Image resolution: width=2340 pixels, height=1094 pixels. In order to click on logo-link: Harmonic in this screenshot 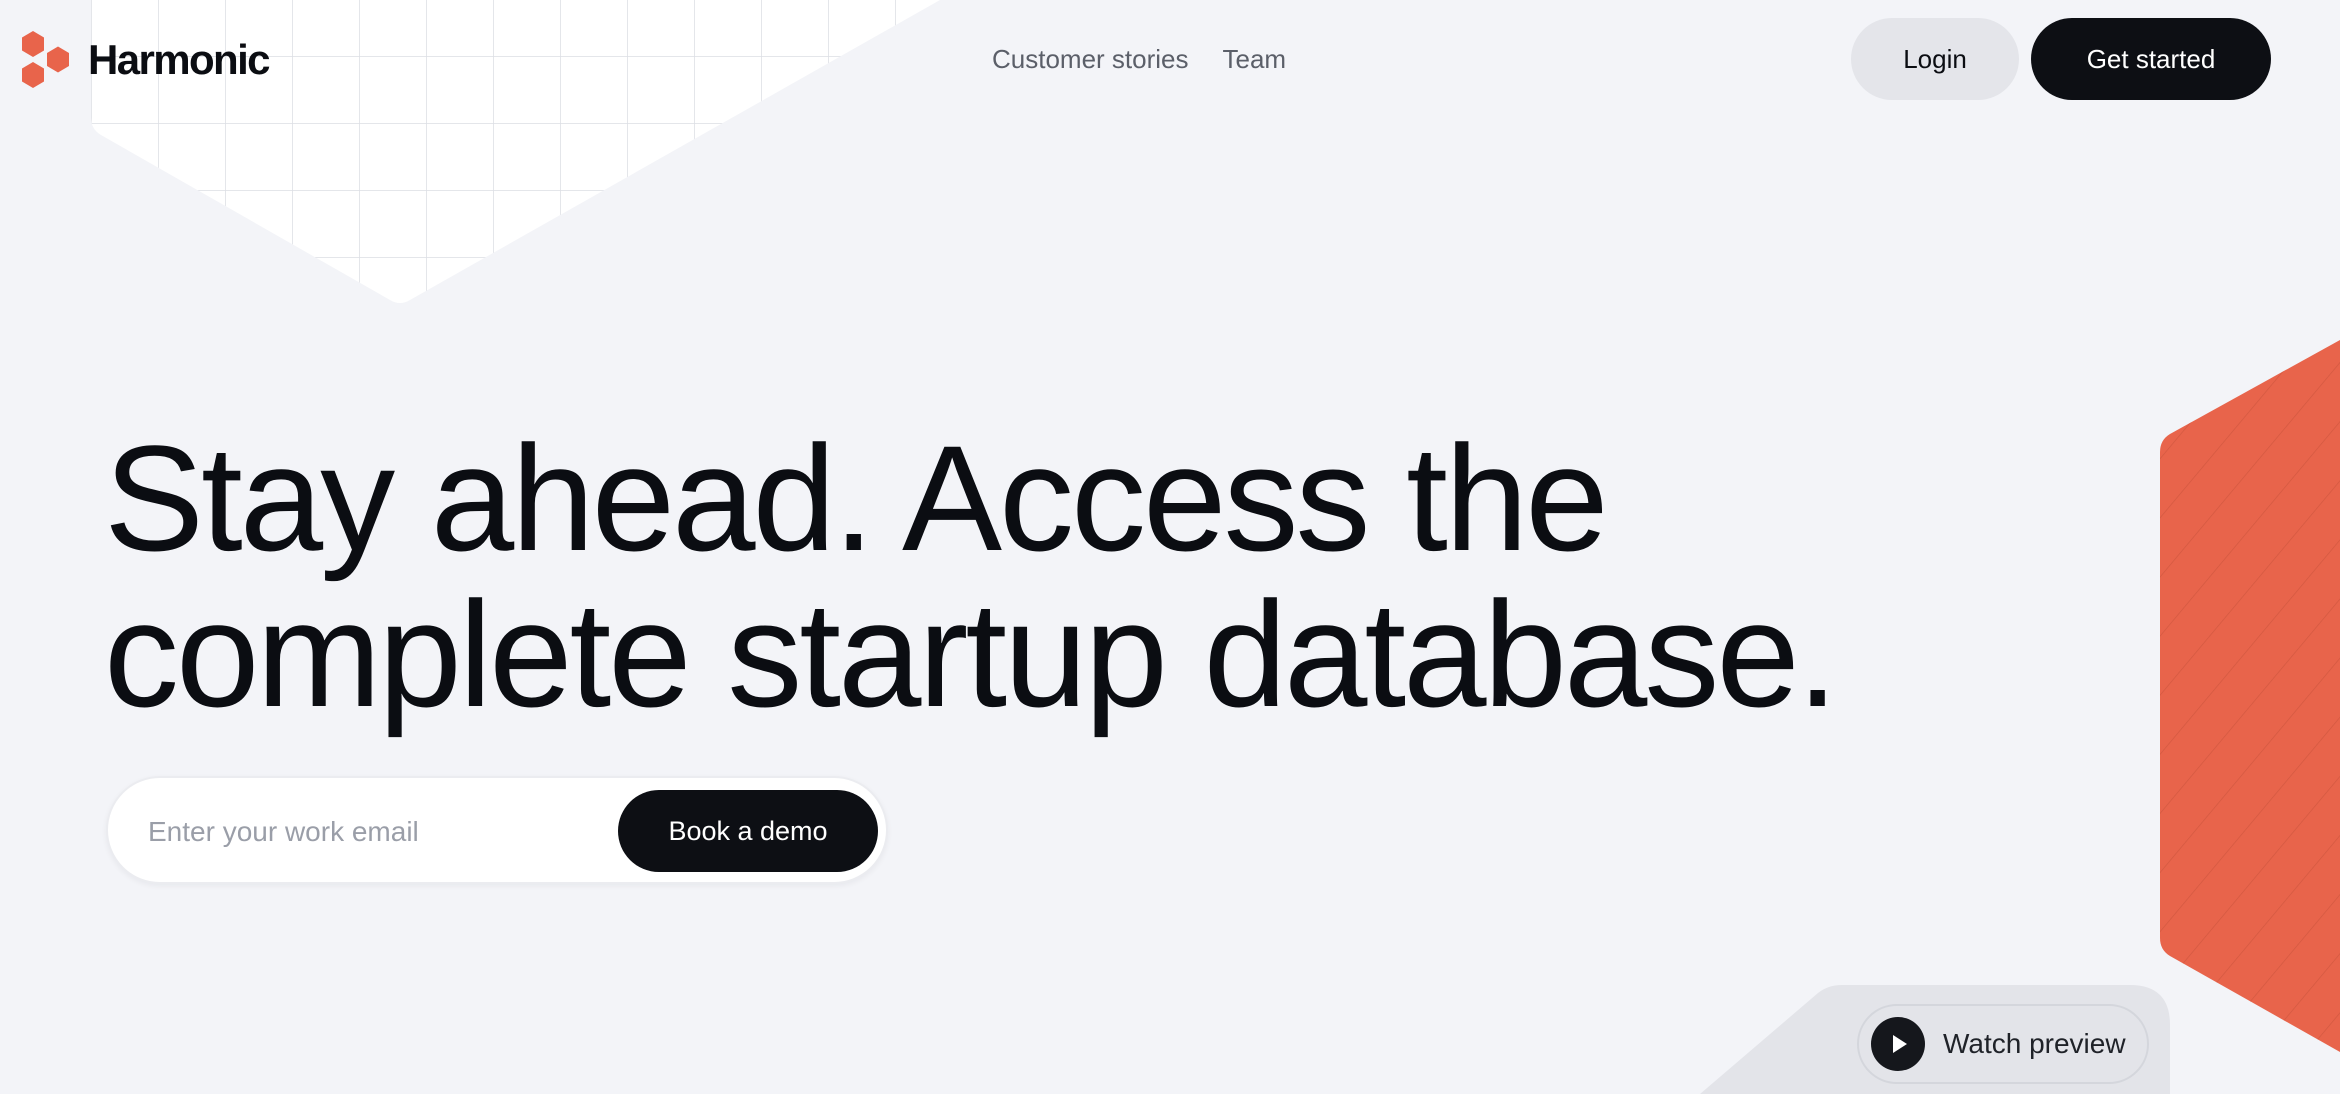, I will do `click(145, 60)`.